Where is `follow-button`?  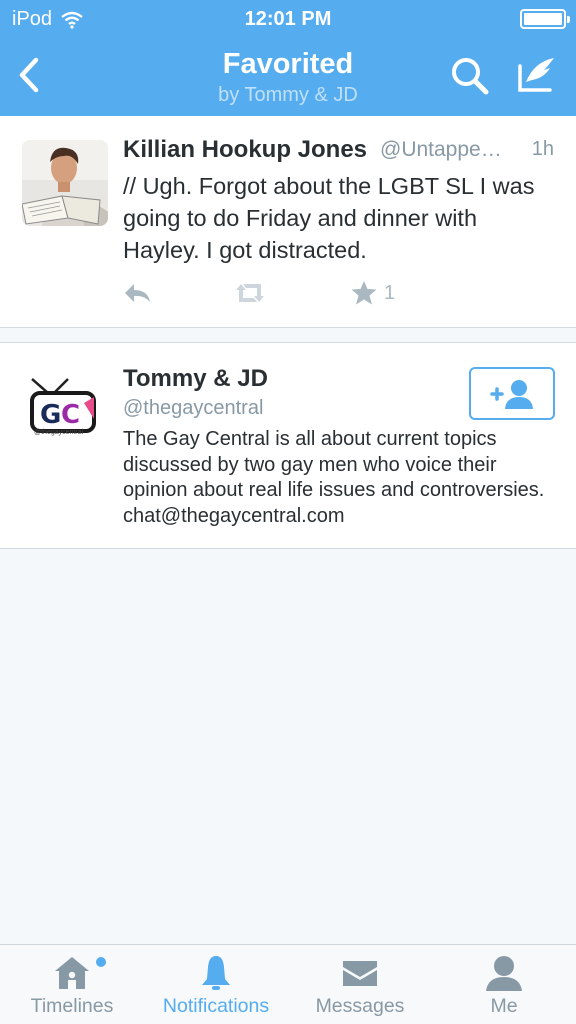 follow-button is located at coordinates (512, 393).